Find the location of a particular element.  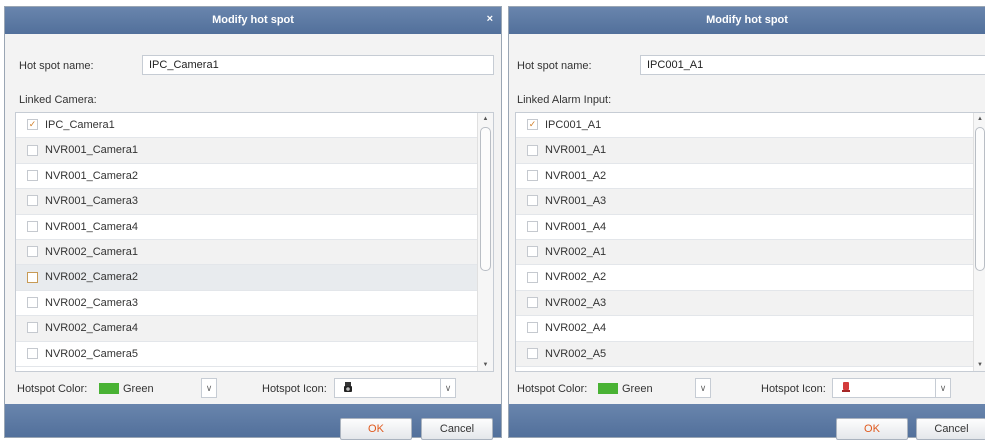

list-item: NVR002_Camera1 is located at coordinates (247, 252).